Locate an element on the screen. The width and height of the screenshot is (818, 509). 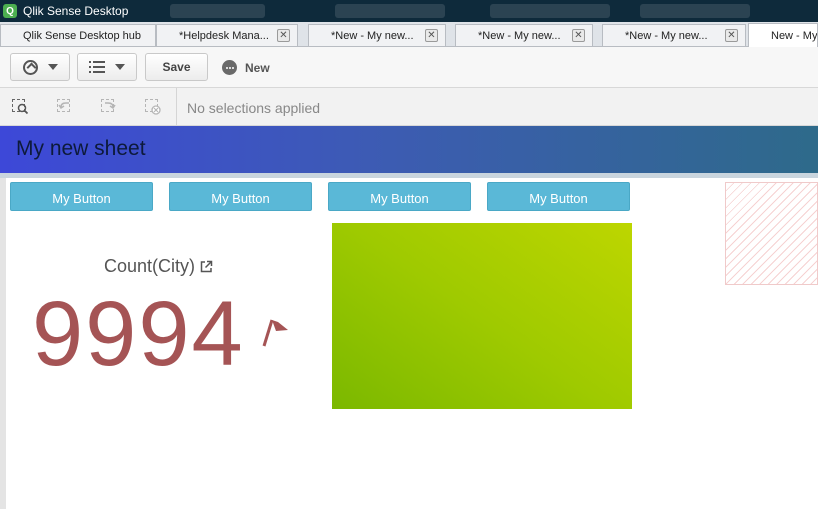
list-icon is located at coordinates (97, 67).